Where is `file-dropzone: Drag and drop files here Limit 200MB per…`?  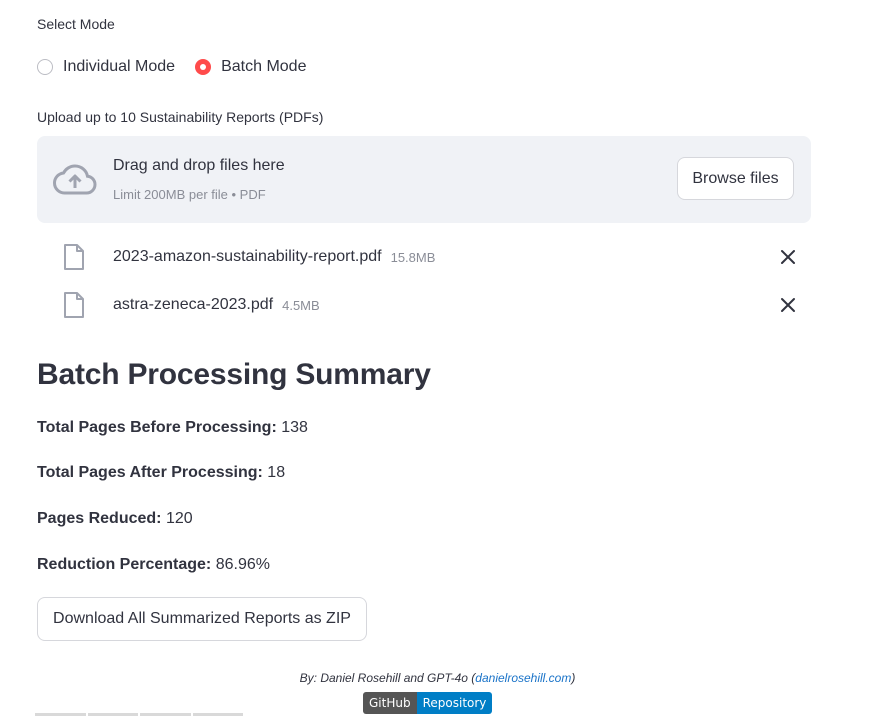 file-dropzone: Drag and drop files here Limit 200MB per… is located at coordinates (424, 179).